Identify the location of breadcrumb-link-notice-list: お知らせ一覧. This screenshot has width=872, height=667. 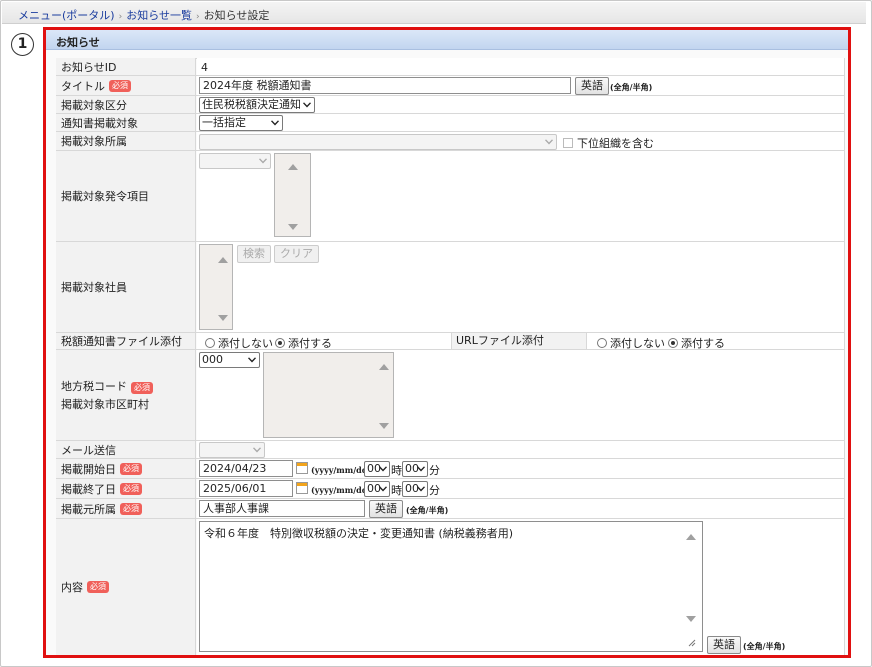
(159, 15).